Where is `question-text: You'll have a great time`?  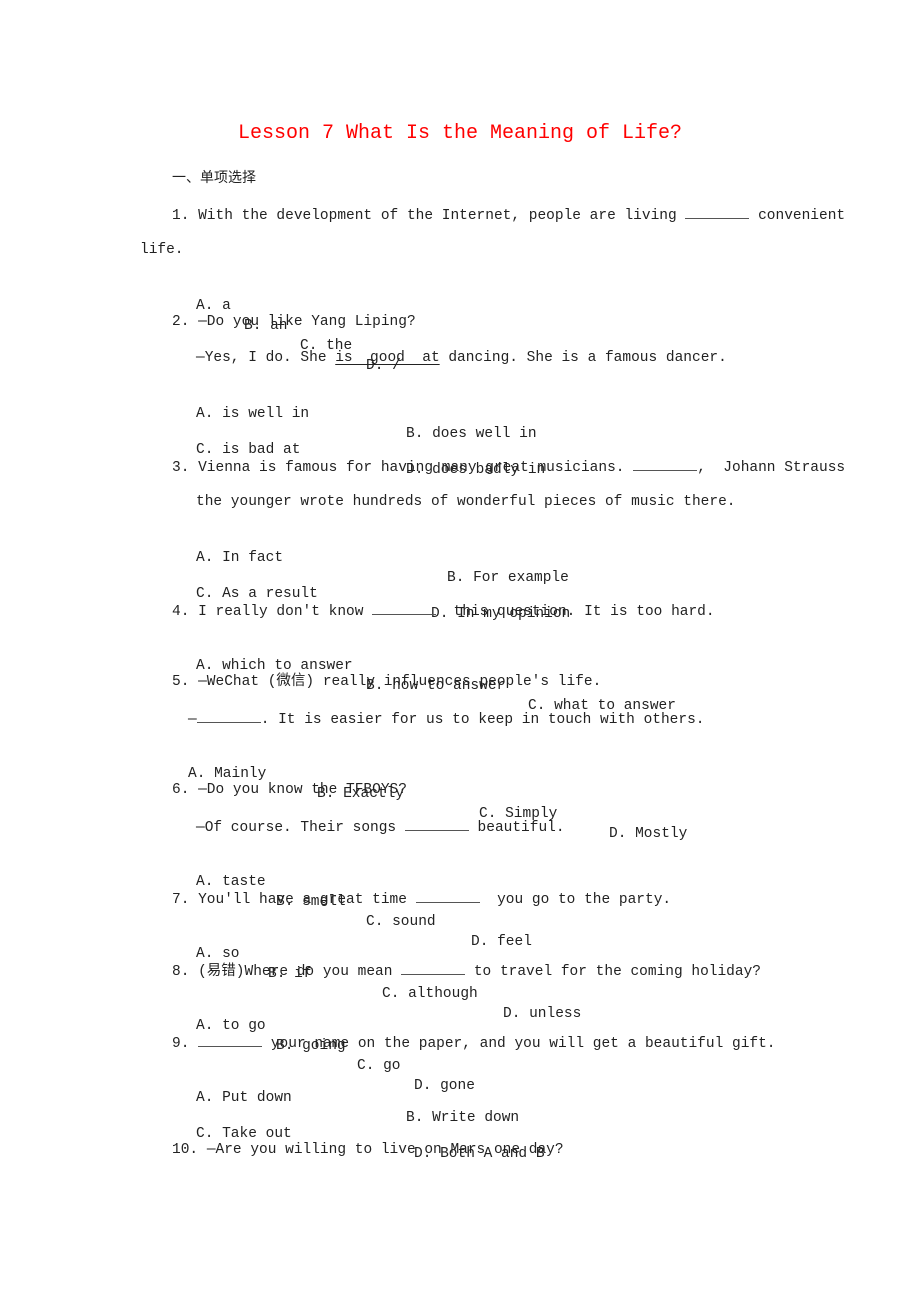
question-text: You'll have a great time is located at coordinates (302, 900).